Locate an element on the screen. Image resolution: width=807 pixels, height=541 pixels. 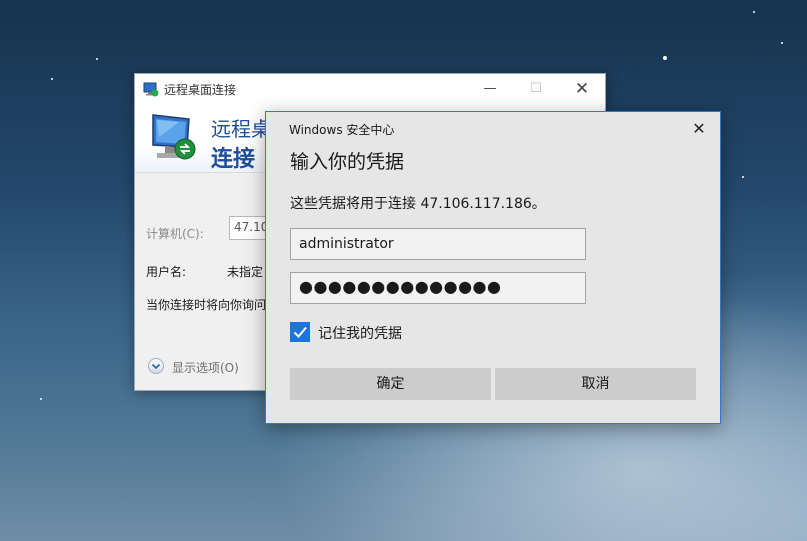
computer-label: 计算机(C): is located at coordinates (175, 234).